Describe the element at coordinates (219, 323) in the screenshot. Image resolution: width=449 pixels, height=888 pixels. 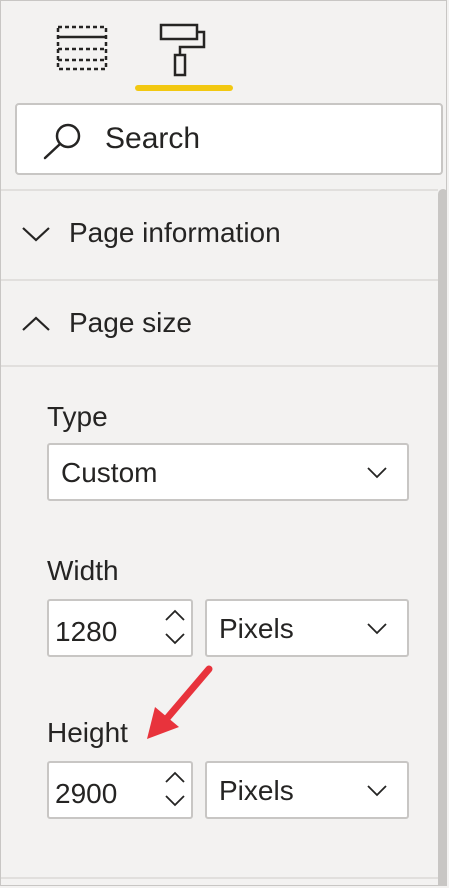
I see `section-header-page-size: Page size` at that location.